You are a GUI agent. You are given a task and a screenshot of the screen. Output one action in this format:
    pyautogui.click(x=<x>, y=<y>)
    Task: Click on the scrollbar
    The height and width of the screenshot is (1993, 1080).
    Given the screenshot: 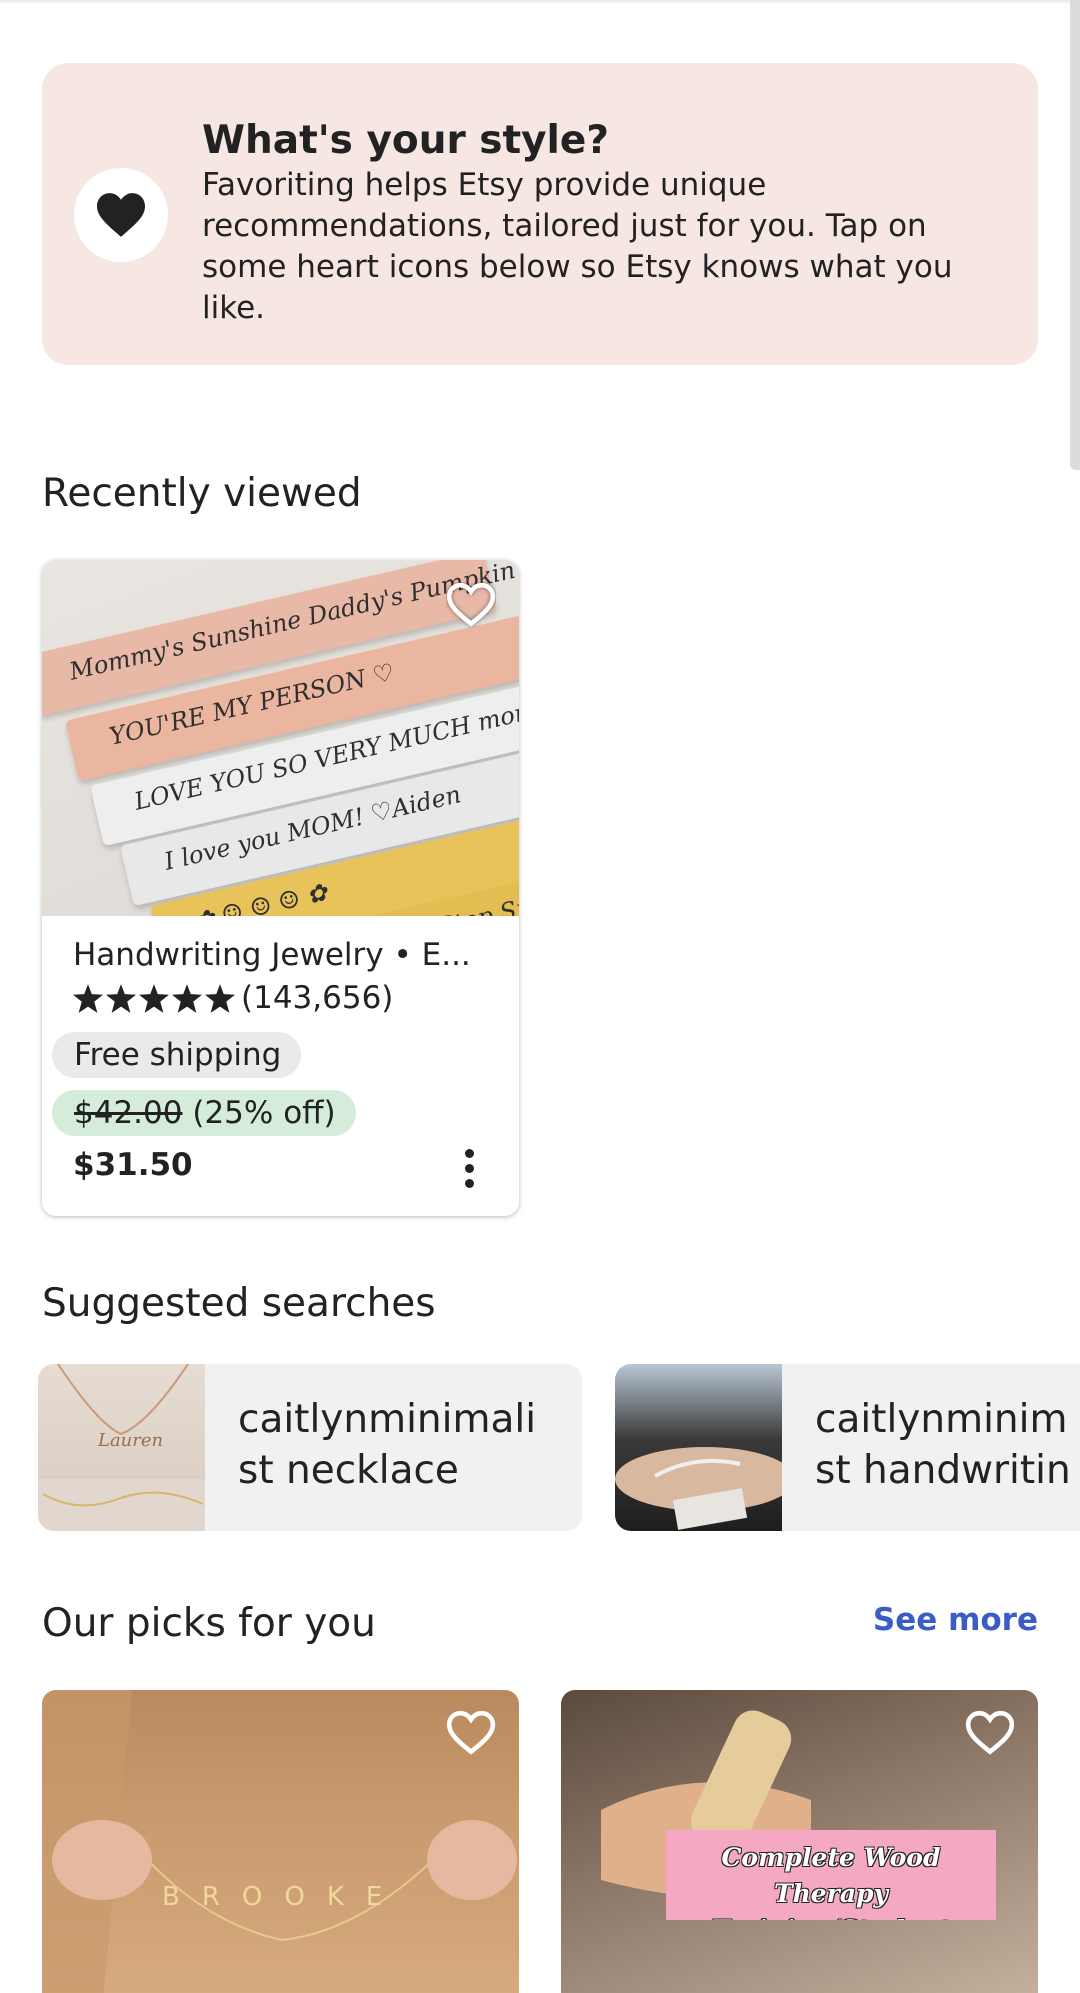 What is the action you would take?
    pyautogui.click(x=1075, y=235)
    